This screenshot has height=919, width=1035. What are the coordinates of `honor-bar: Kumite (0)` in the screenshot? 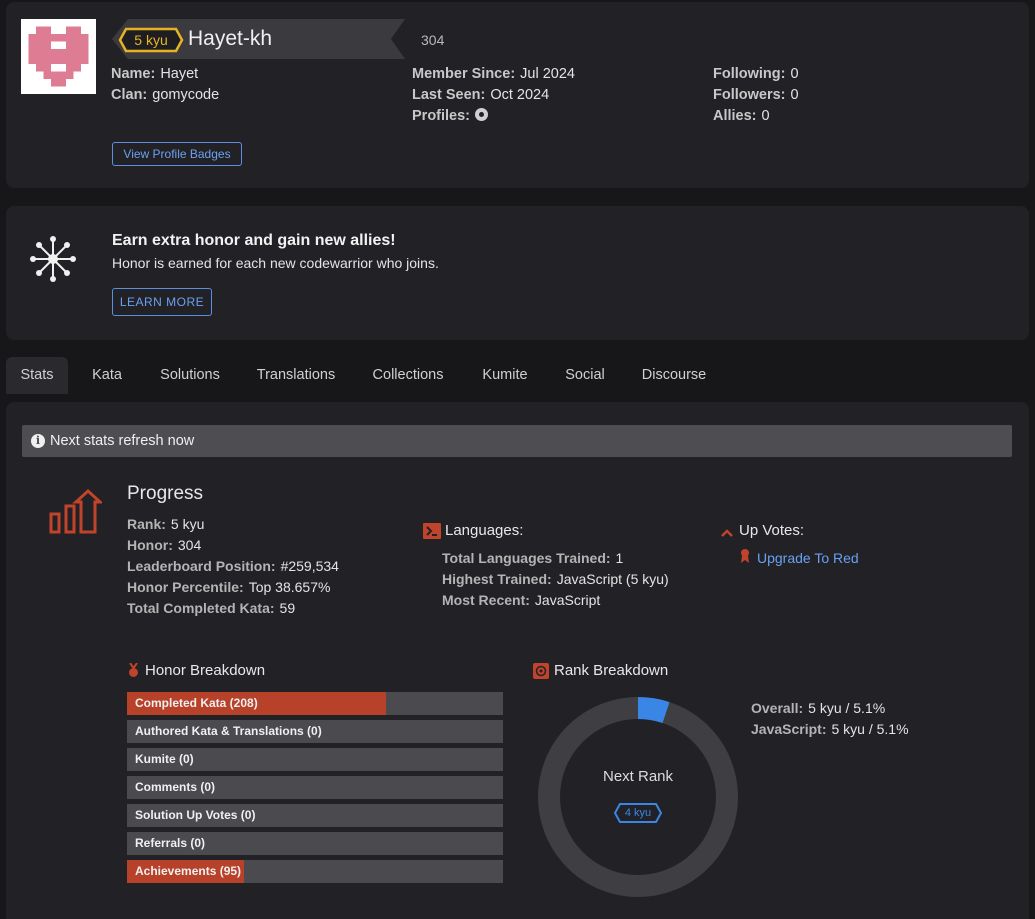 It's located at (315, 759).